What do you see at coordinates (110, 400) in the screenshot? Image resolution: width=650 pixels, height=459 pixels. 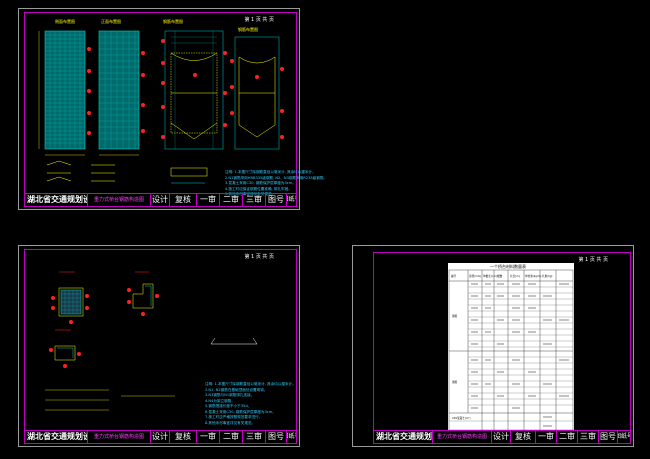 I see `sheet-2-dimensions` at bounding box center [110, 400].